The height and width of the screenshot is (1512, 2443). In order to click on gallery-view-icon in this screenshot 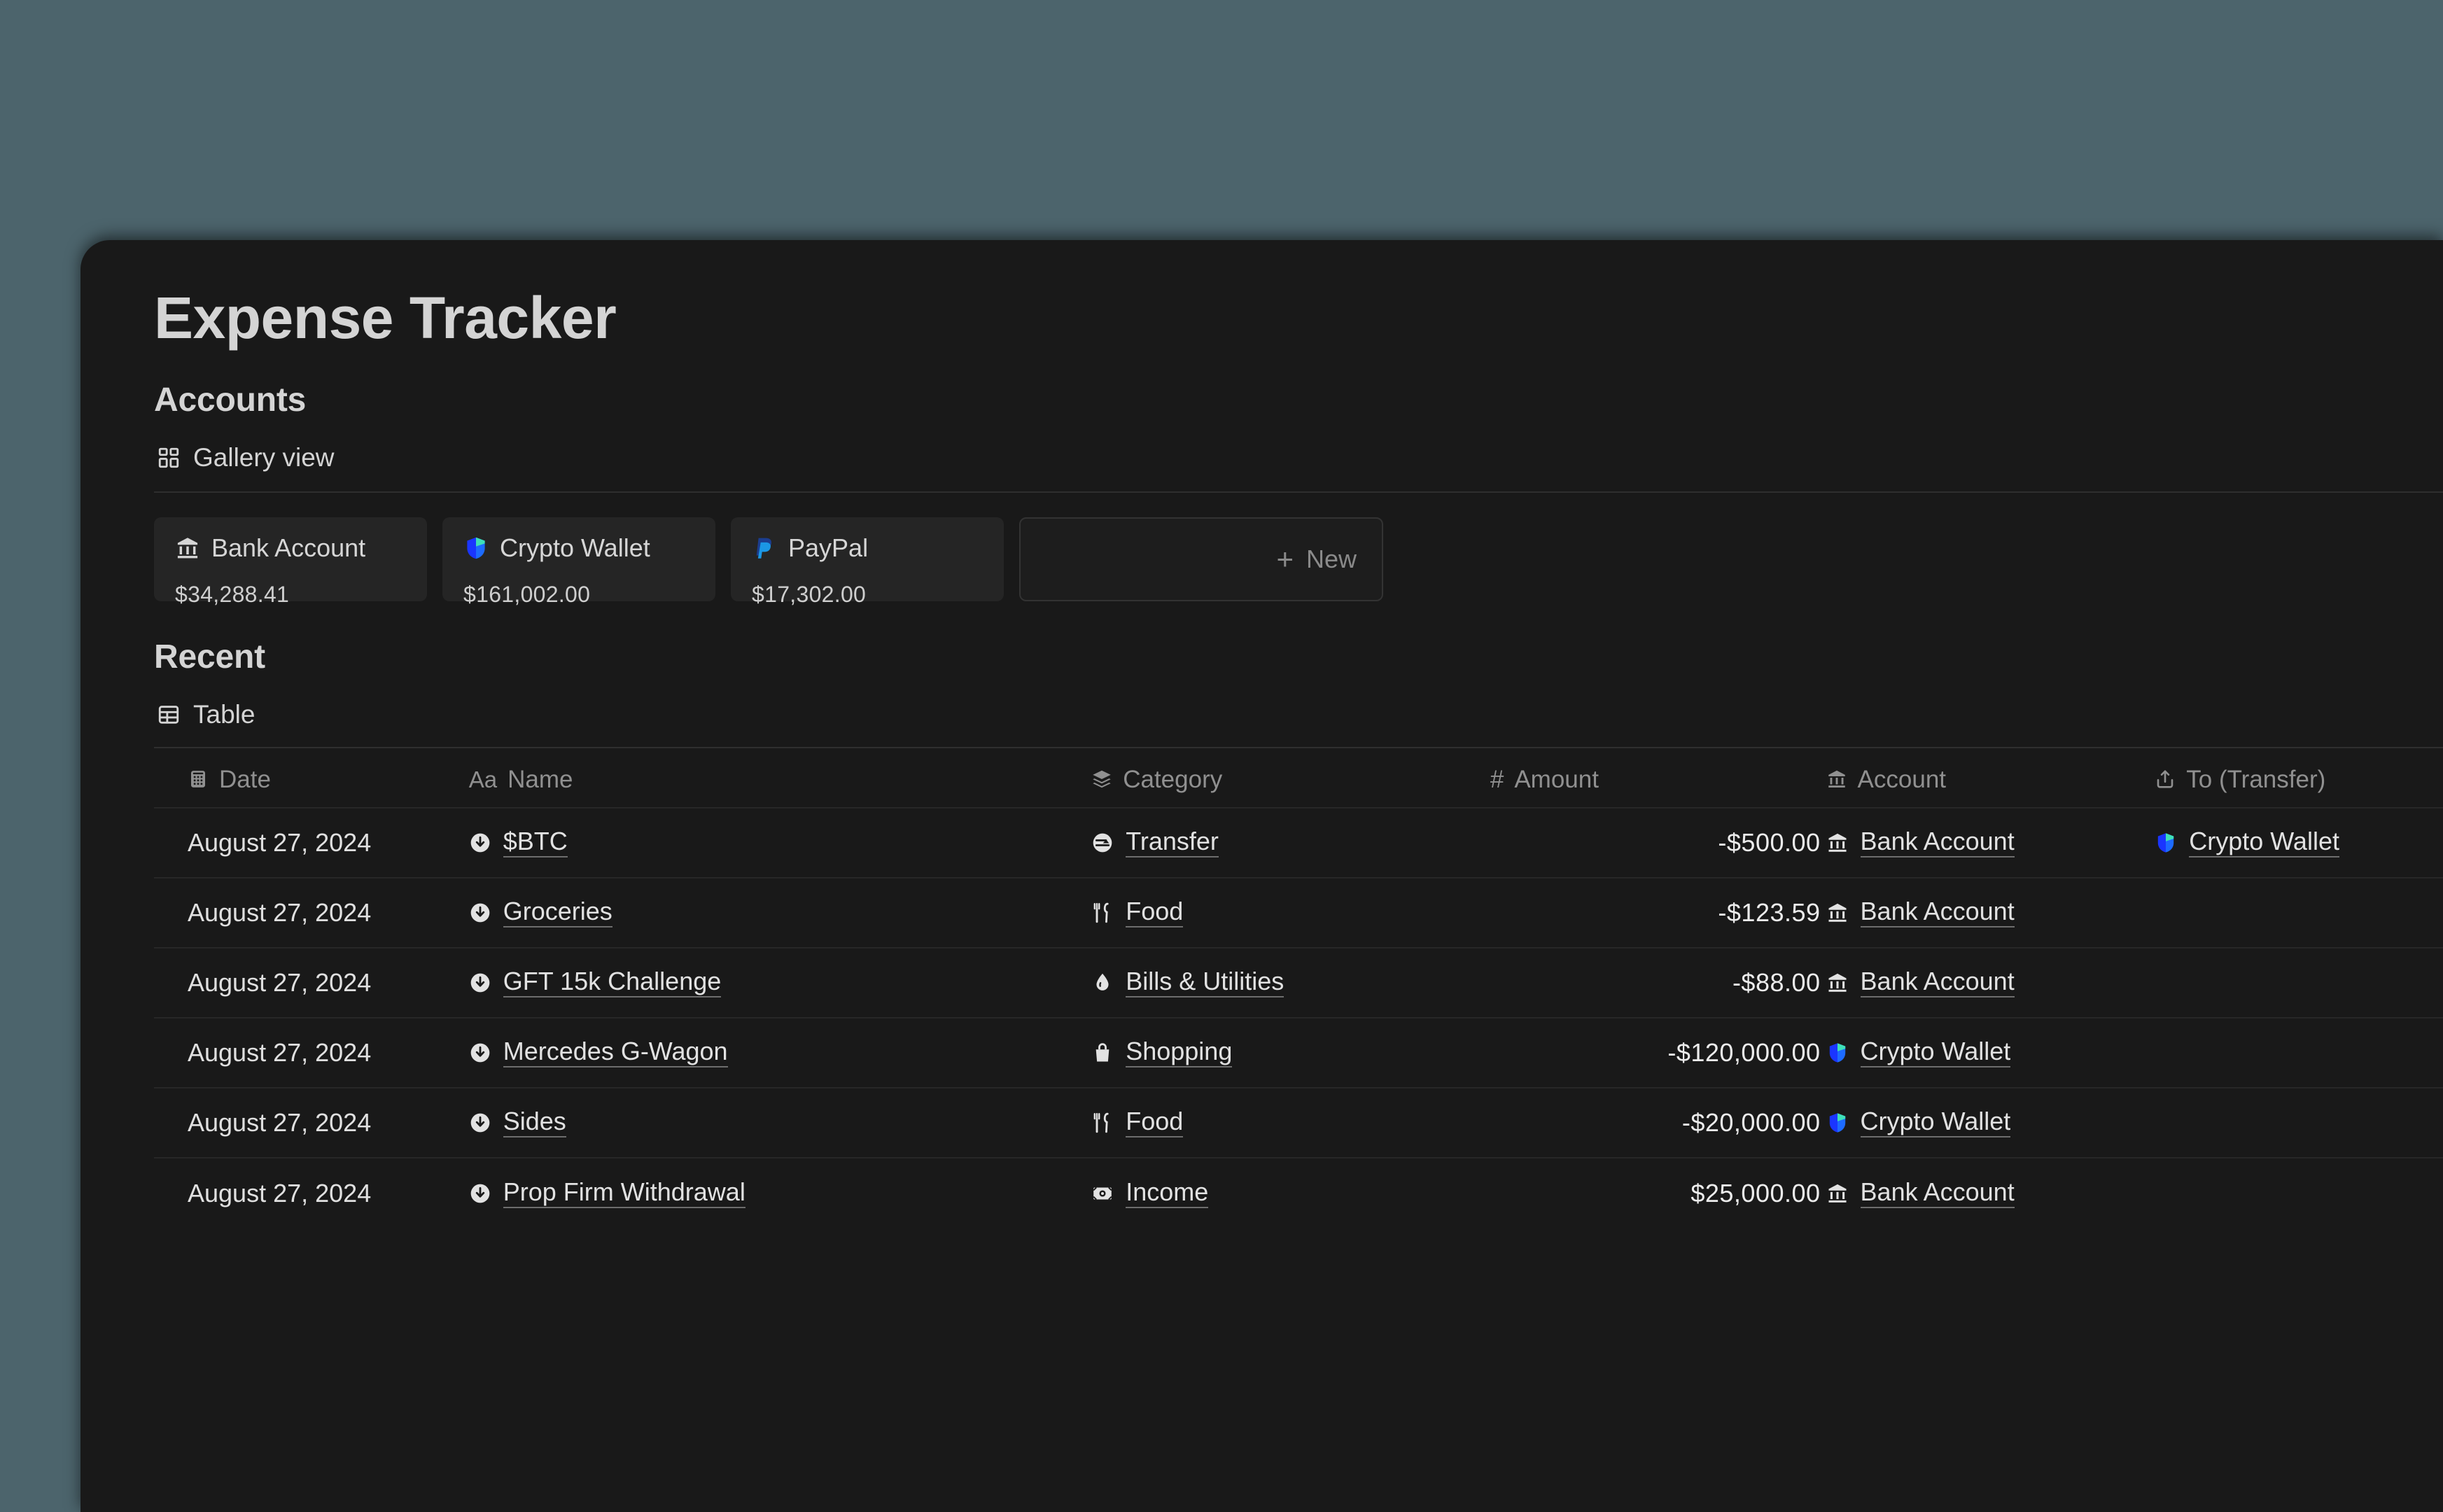, I will do `click(169, 458)`.